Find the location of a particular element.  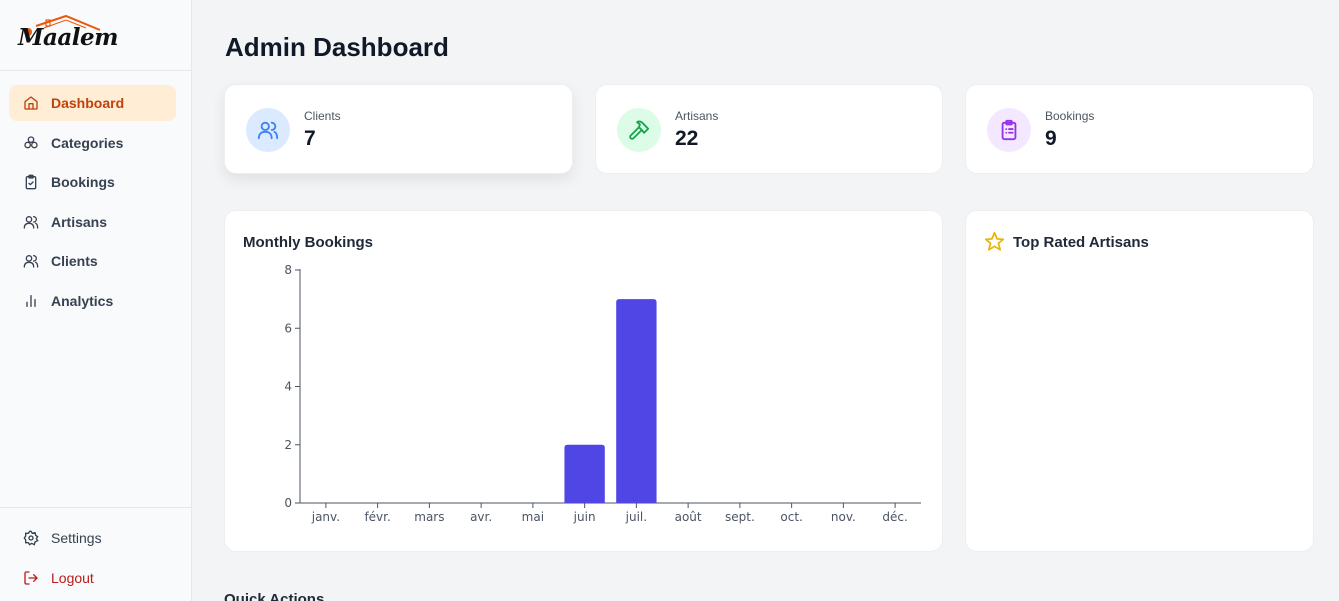

bar-juin is located at coordinates (584, 473).